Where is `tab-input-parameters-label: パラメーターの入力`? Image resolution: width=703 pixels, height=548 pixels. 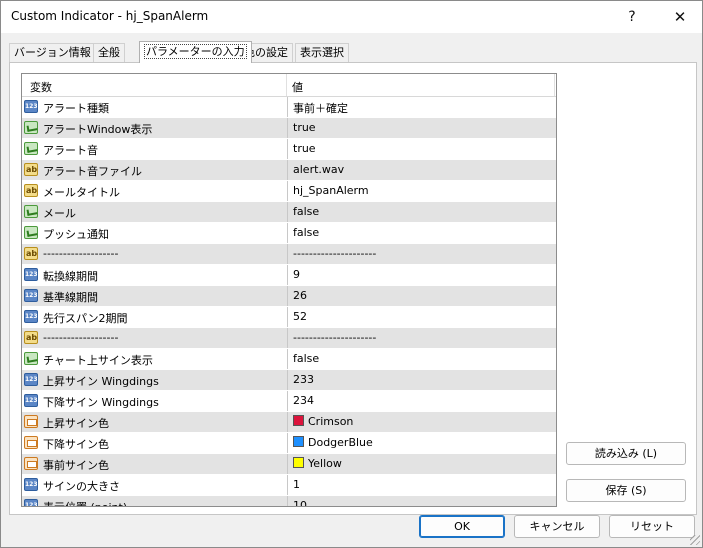 tab-input-parameters-label: パラメーターの入力 is located at coordinates (195, 51).